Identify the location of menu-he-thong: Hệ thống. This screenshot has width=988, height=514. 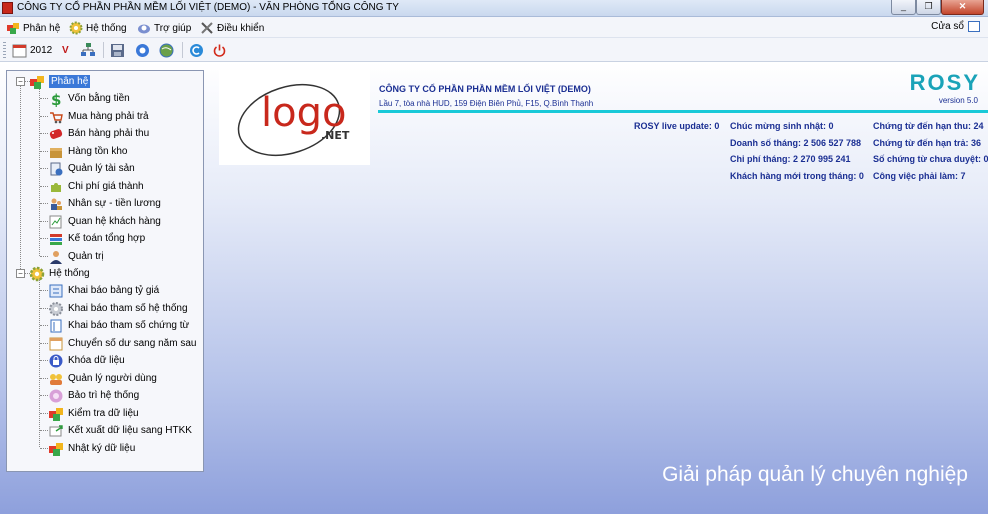
(98, 28).